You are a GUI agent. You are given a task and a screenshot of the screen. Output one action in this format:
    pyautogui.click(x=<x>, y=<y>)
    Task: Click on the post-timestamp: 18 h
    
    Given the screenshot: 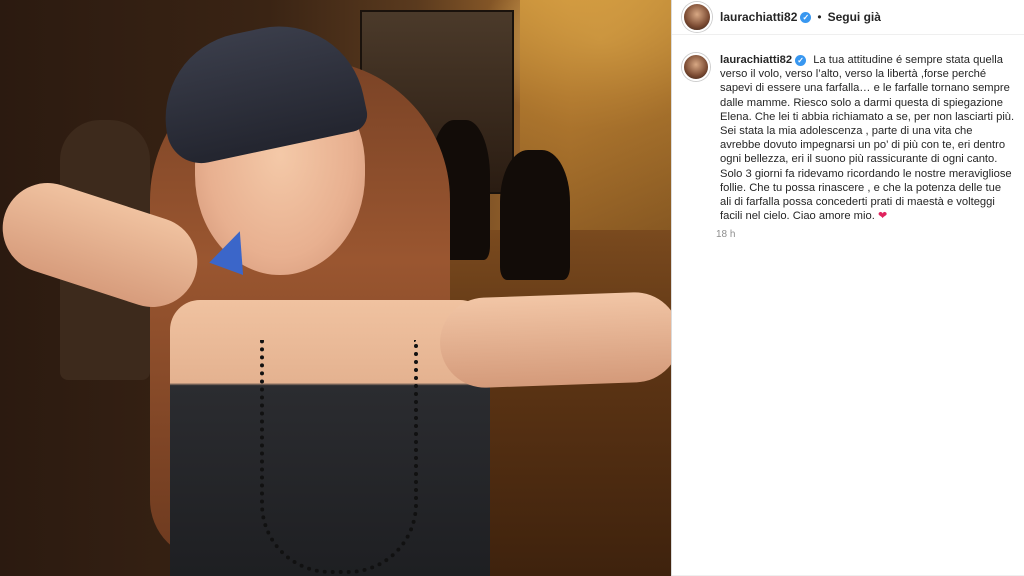 What is the action you would take?
    pyautogui.click(x=870, y=234)
    